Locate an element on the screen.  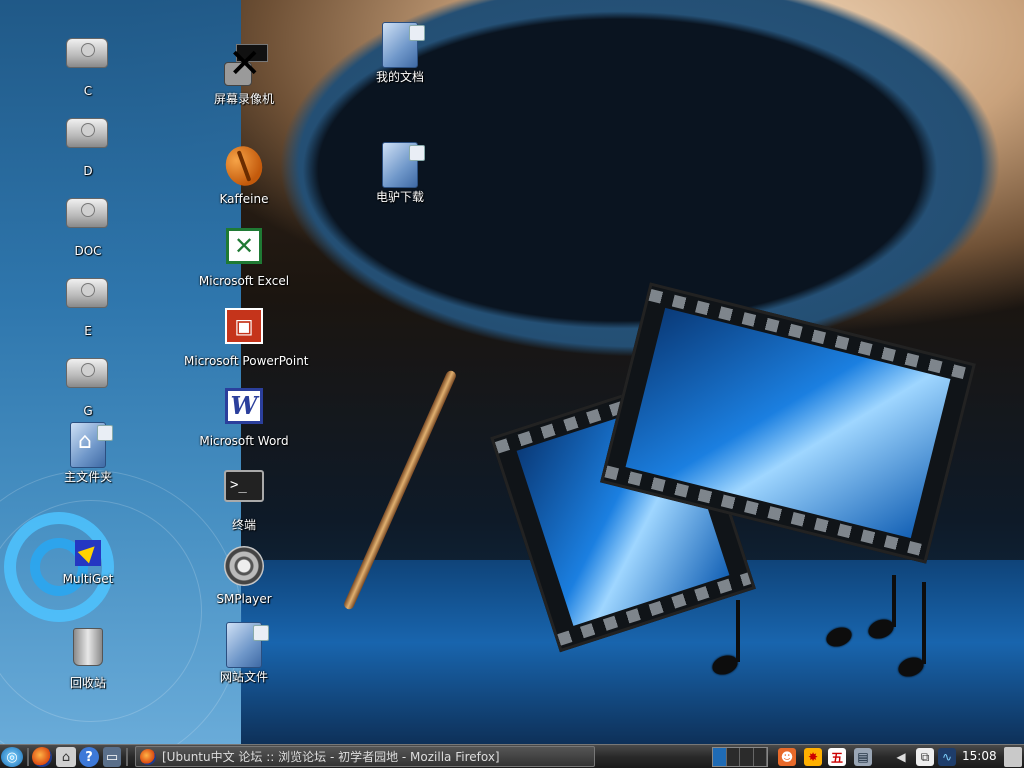
logout-icon is located at coordinates (1013, 757).